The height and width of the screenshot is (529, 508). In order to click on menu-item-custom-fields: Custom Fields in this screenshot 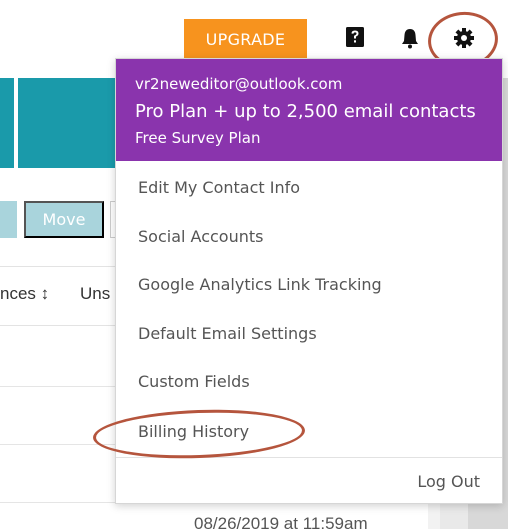, I will do `click(194, 381)`.